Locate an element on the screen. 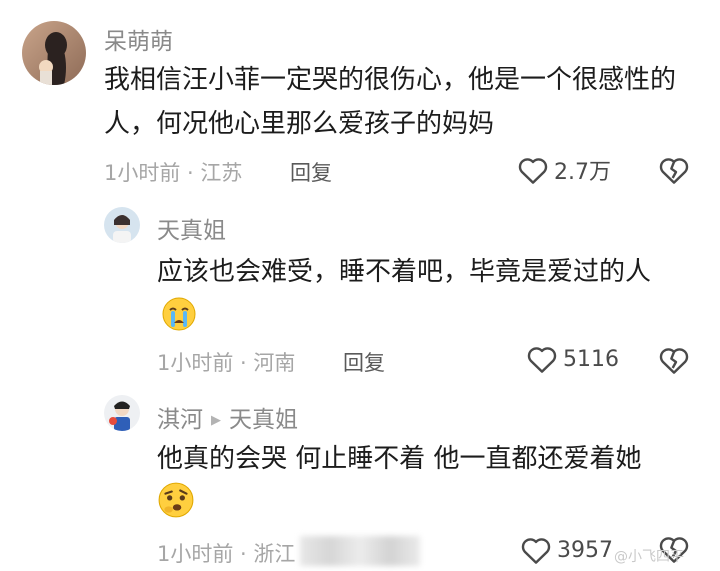 The height and width of the screenshot is (571, 720). like-count: 5116 is located at coordinates (591, 359).